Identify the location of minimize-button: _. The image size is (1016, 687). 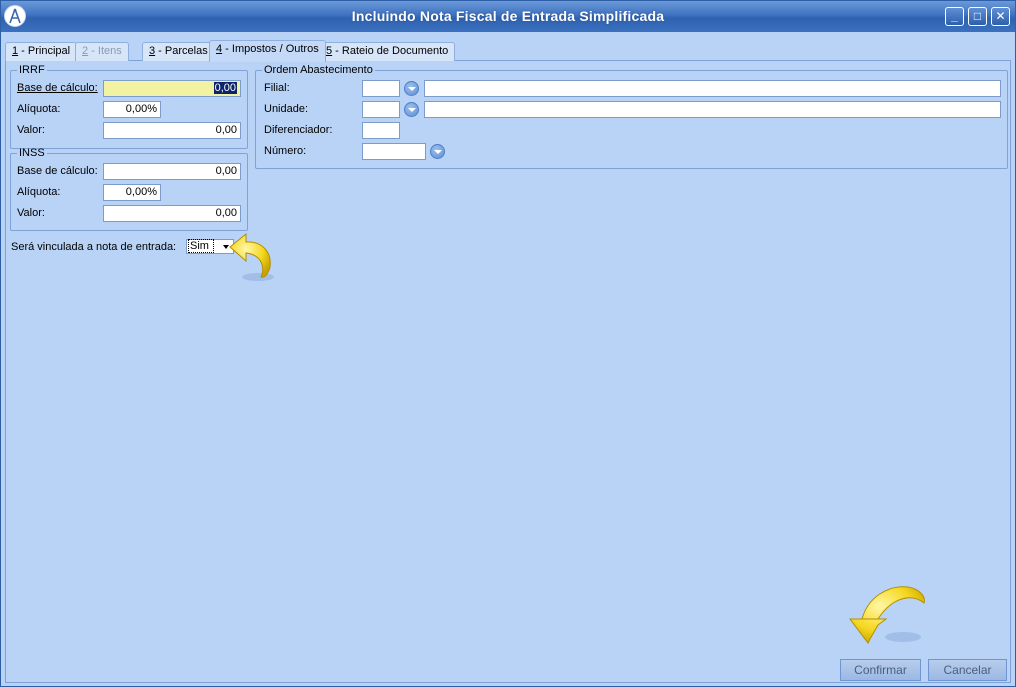
(954, 16).